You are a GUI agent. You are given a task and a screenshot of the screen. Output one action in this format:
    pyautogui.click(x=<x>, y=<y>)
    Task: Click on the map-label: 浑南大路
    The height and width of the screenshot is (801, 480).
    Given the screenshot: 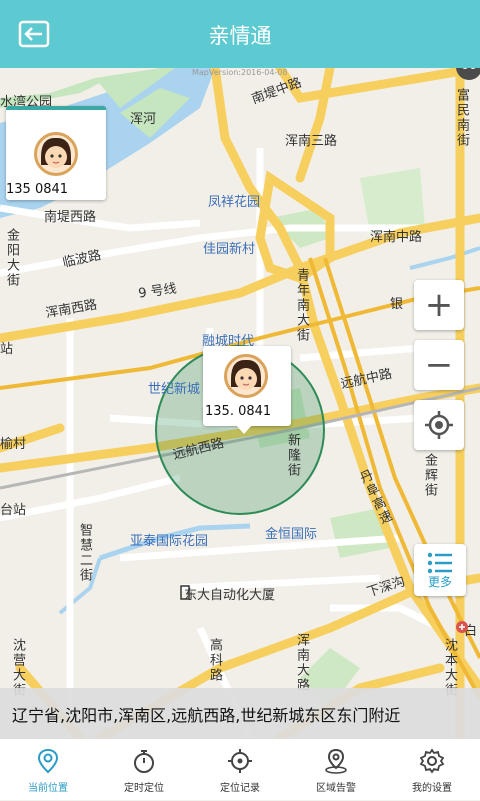 What is the action you would take?
    pyautogui.click(x=301, y=663)
    